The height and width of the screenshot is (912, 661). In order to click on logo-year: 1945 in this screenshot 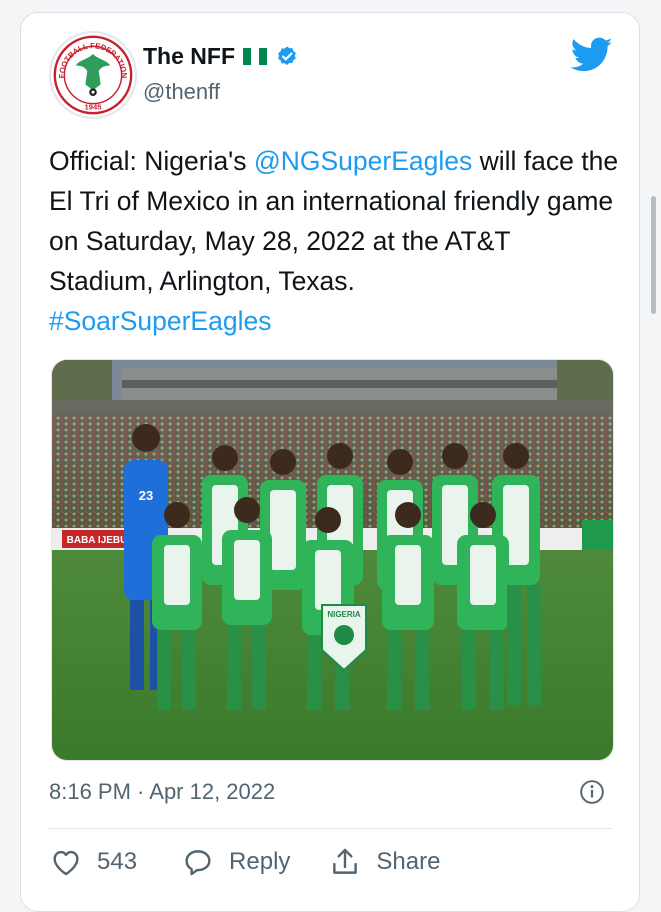, I will do `click(94, 106)`.